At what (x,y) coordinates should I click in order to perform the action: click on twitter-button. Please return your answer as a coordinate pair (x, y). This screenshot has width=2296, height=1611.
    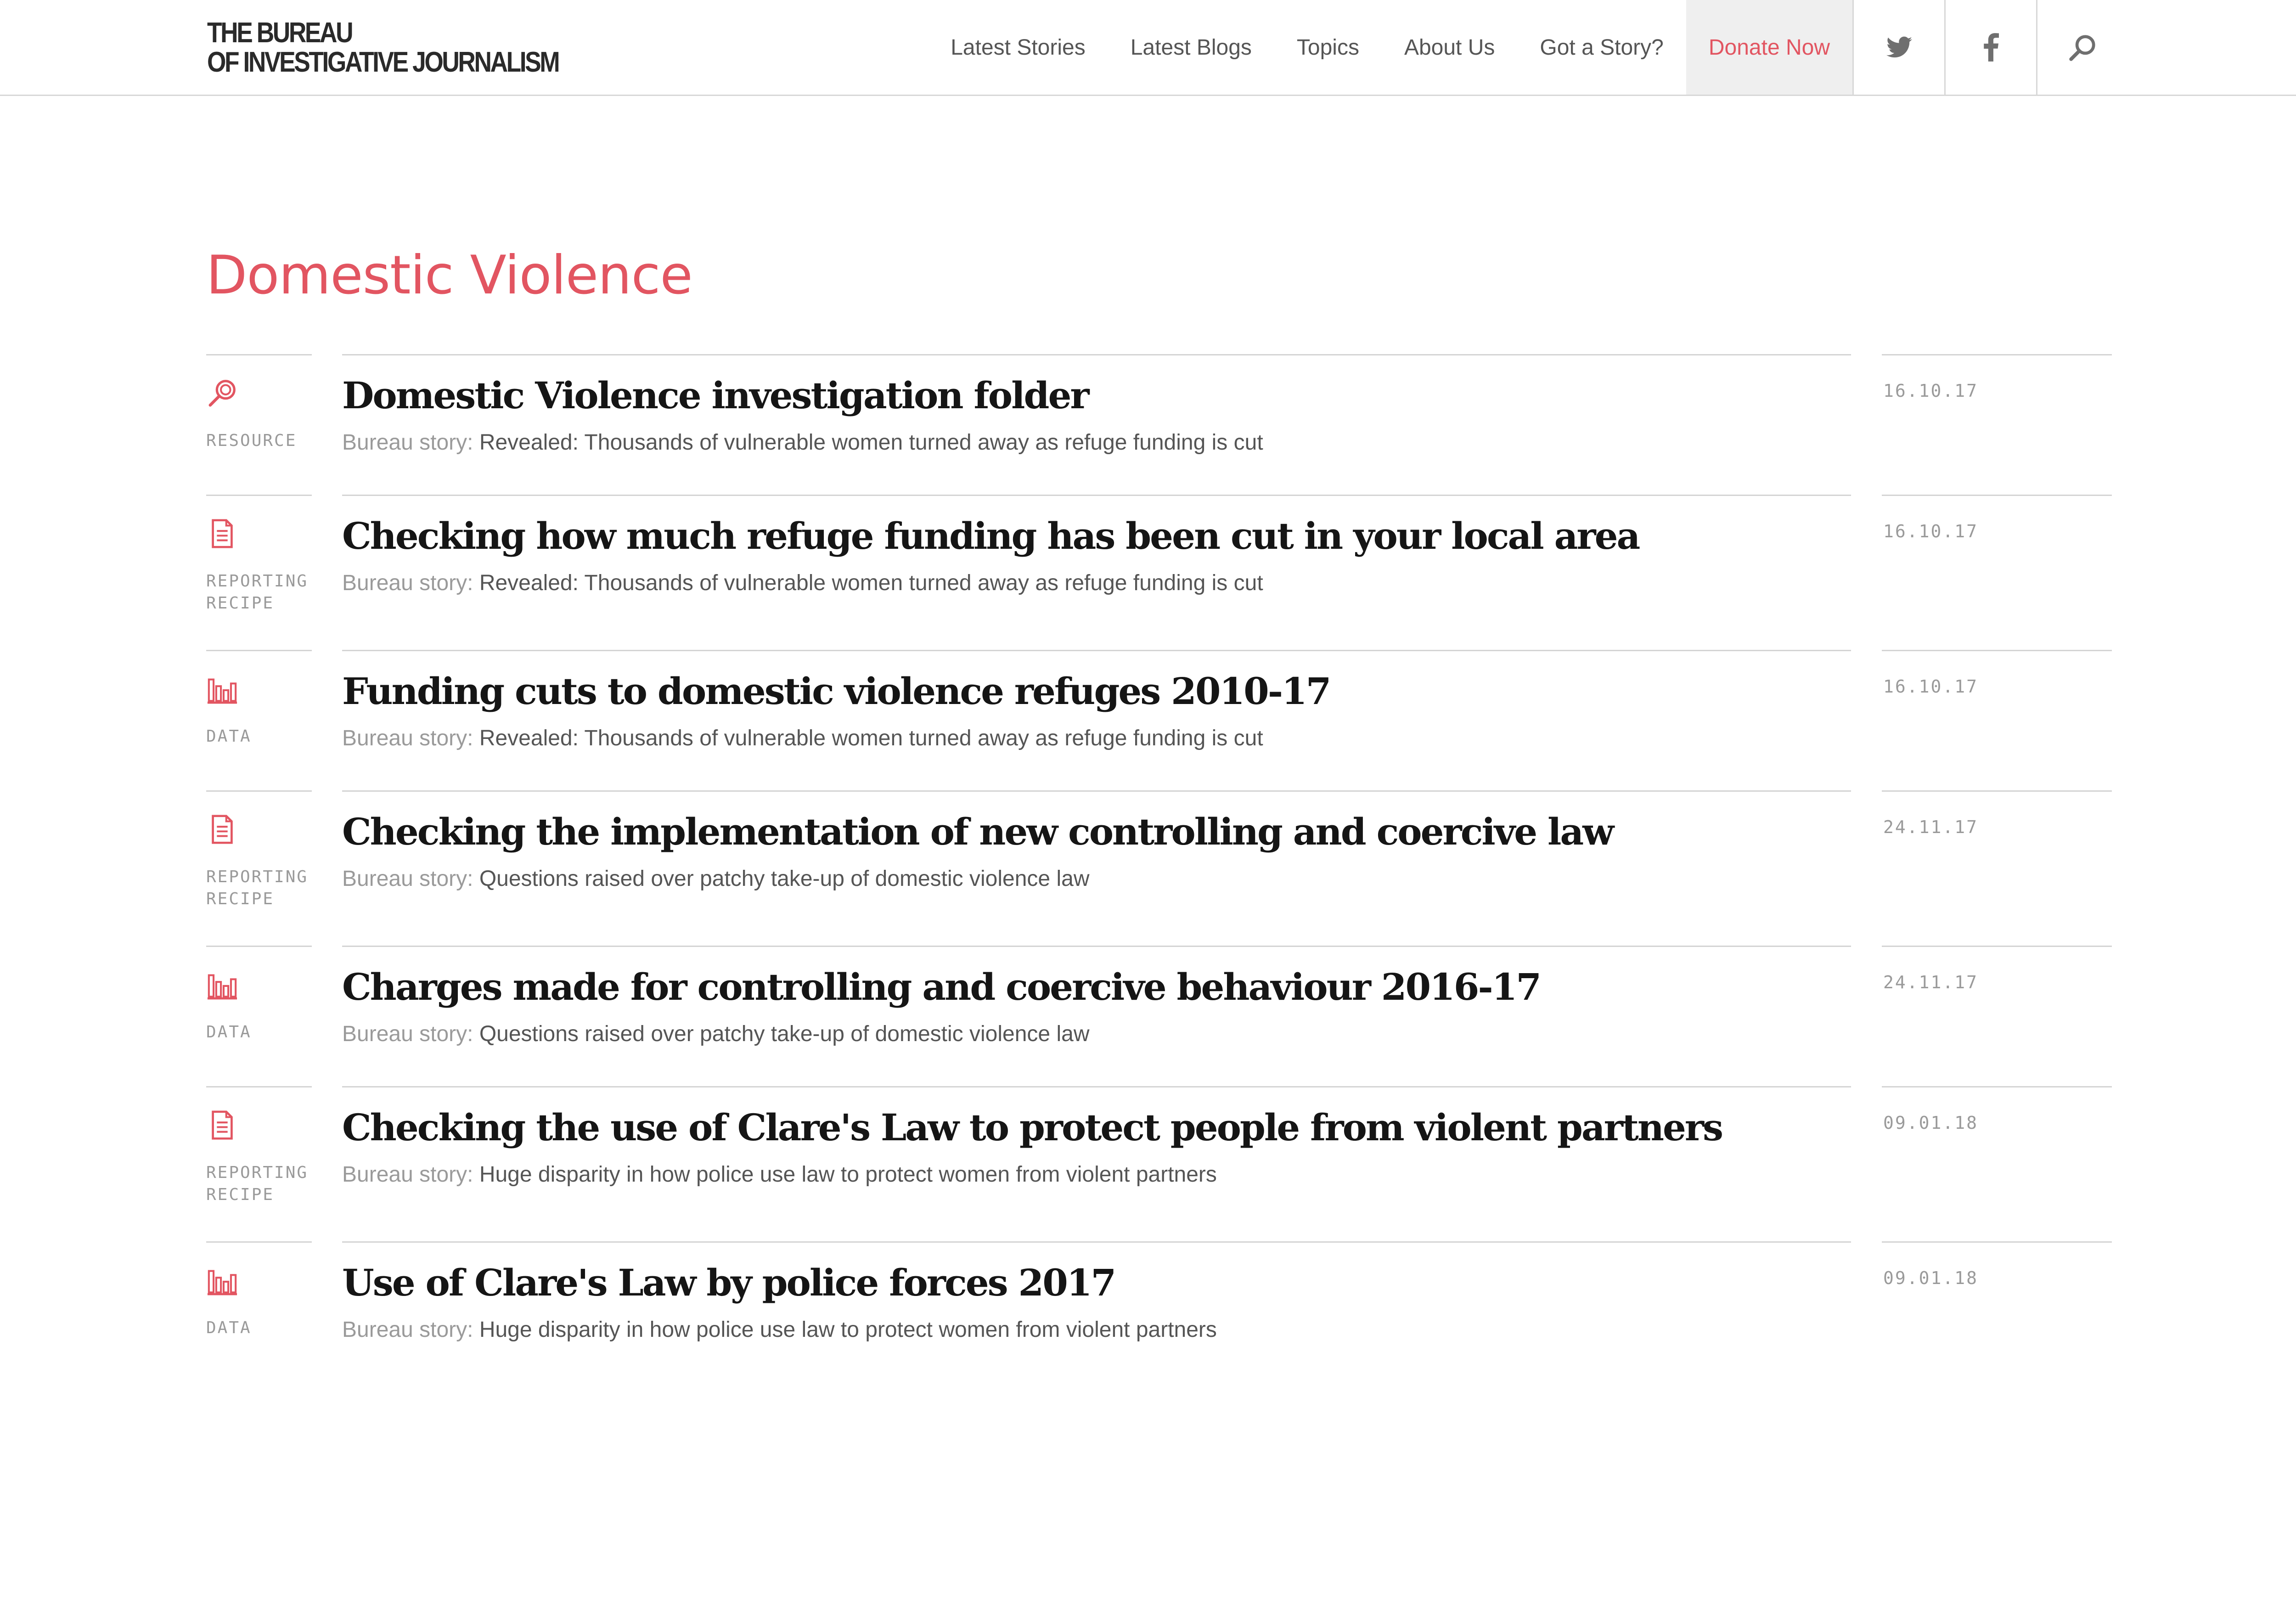
    Looking at the image, I should click on (1898, 47).